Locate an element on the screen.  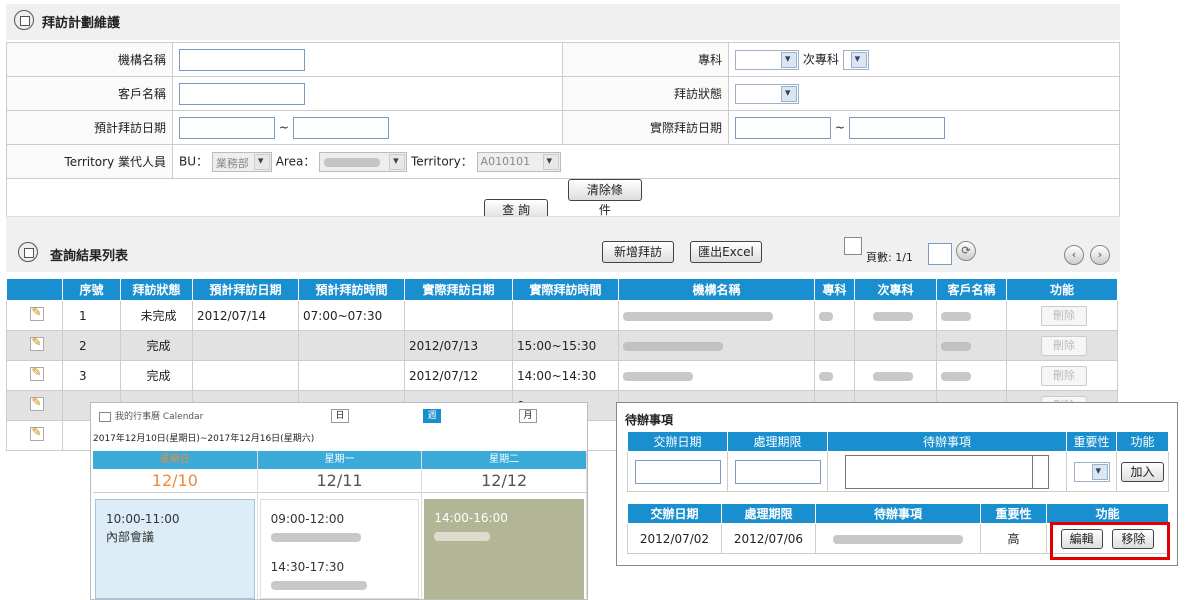
col-edit is located at coordinates (34, 289).